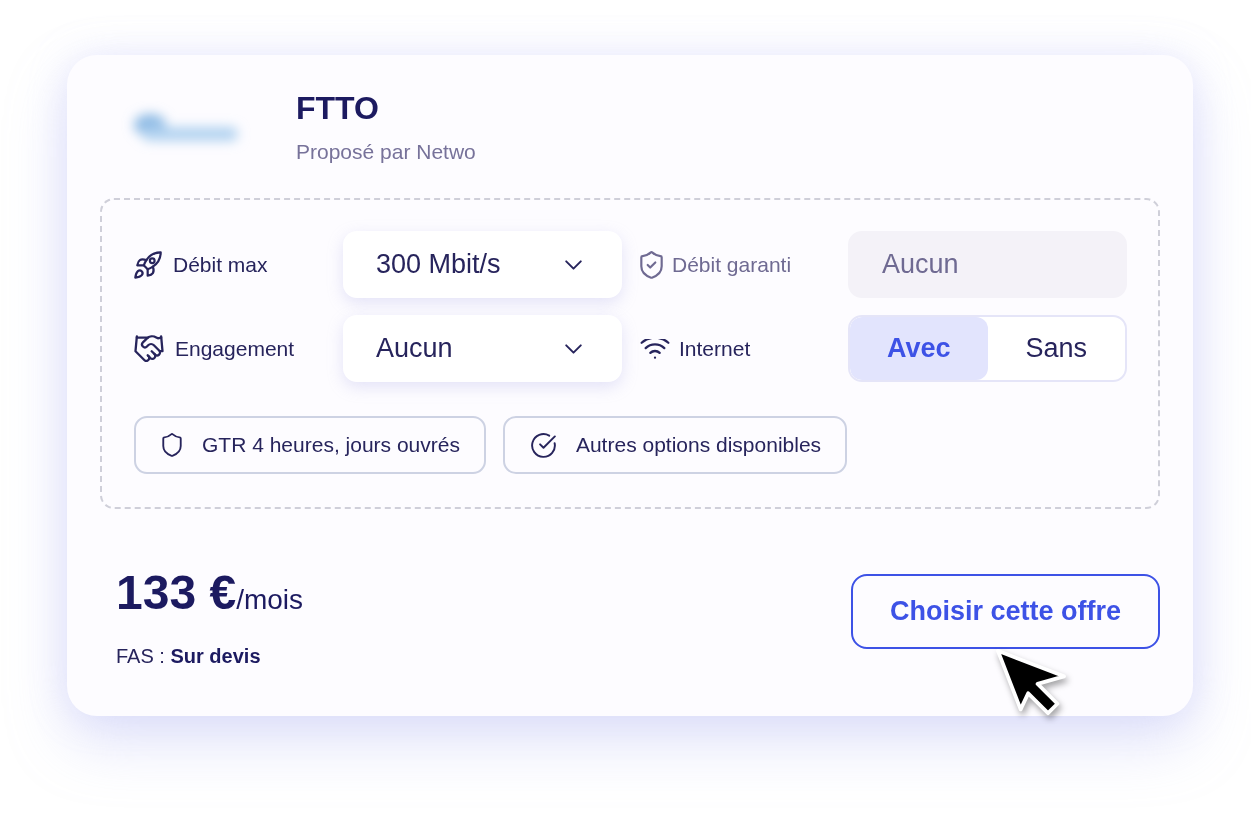 This screenshot has height=835, width=1251. Describe the element at coordinates (149, 348) in the screenshot. I see `handshake-icon` at that location.